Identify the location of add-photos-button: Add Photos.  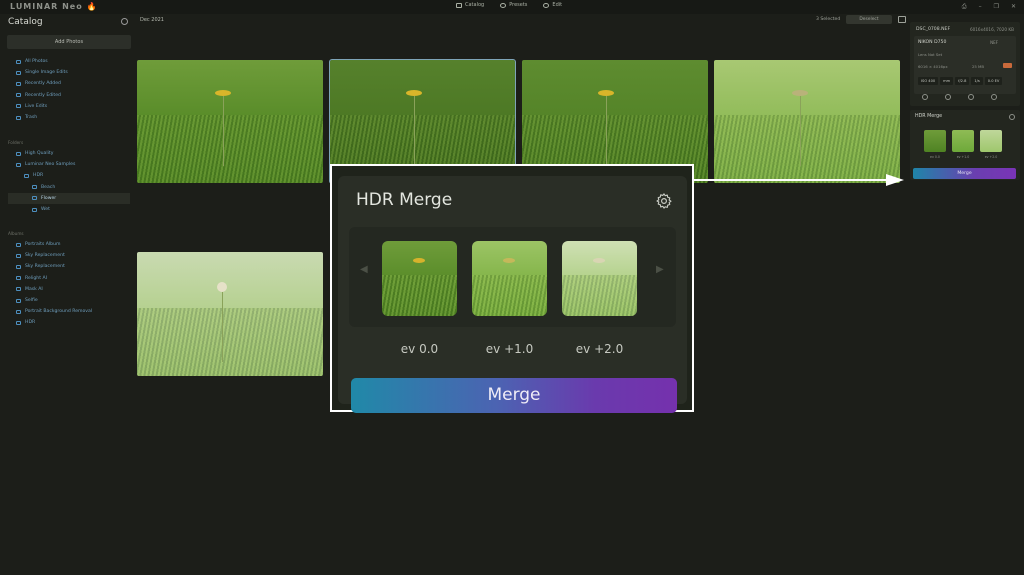
(69, 42).